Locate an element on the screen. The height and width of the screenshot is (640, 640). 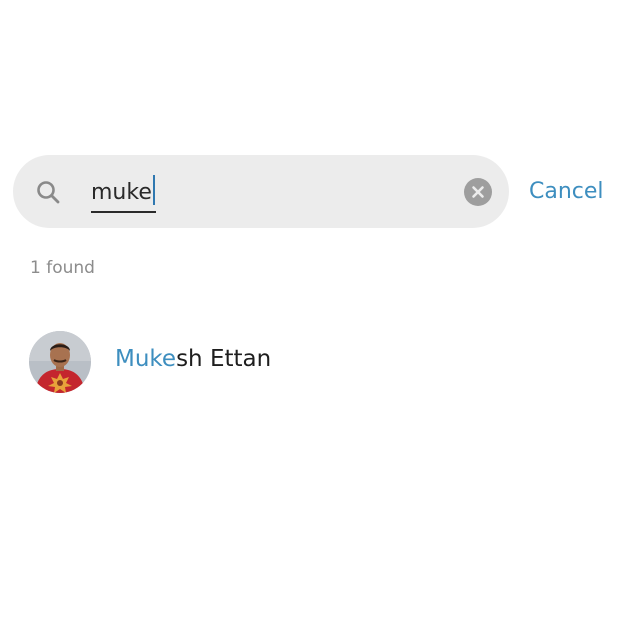
text-cursor is located at coordinates (153, 190).